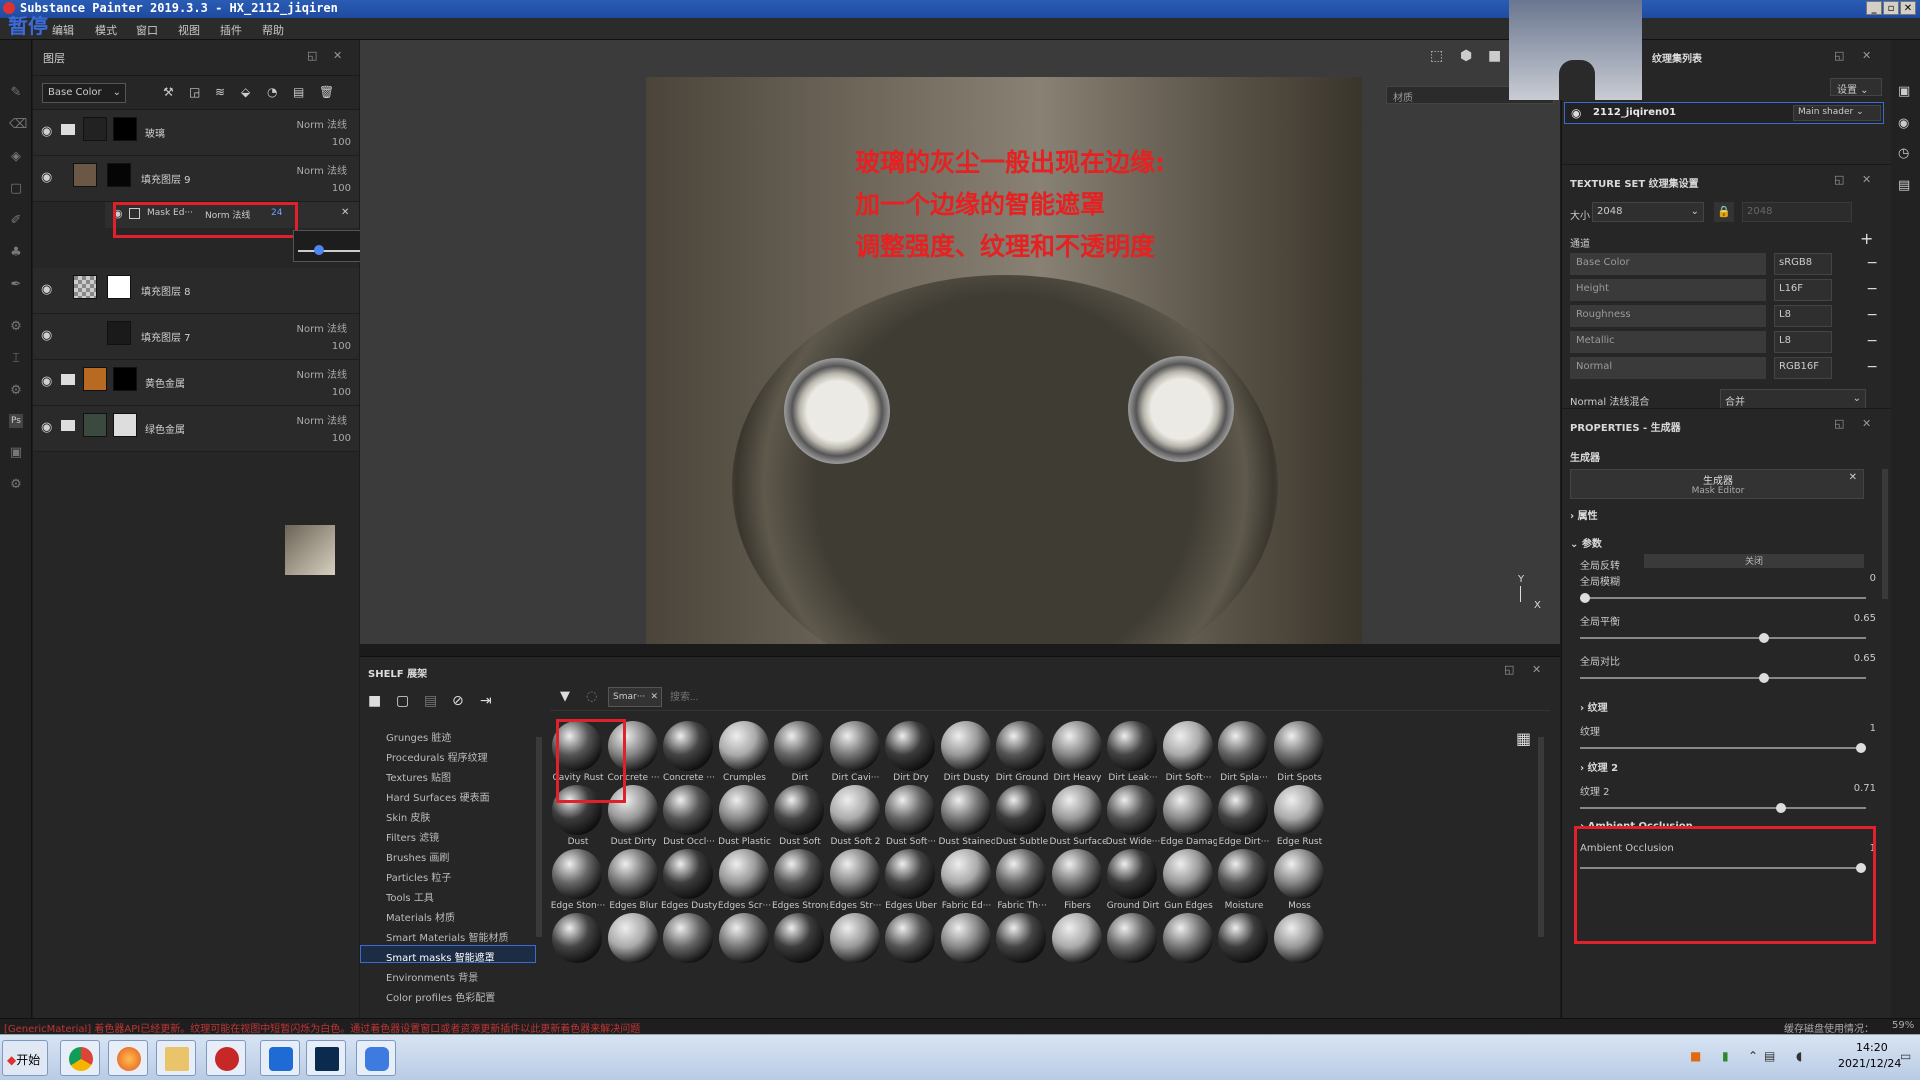 This screenshot has width=1920, height=1080. I want to click on grid-view-icon: ▦, so click(1523, 738).